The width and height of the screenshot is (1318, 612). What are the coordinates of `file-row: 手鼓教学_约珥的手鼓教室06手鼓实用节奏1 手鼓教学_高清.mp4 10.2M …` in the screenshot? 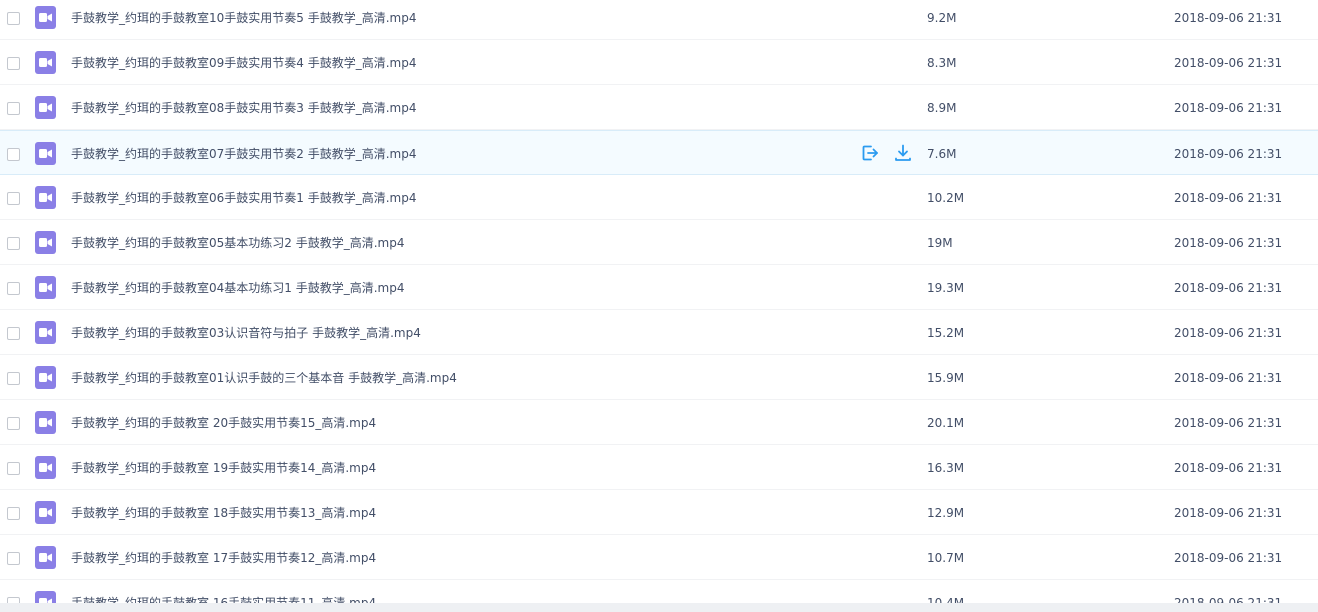 It's located at (659, 197).